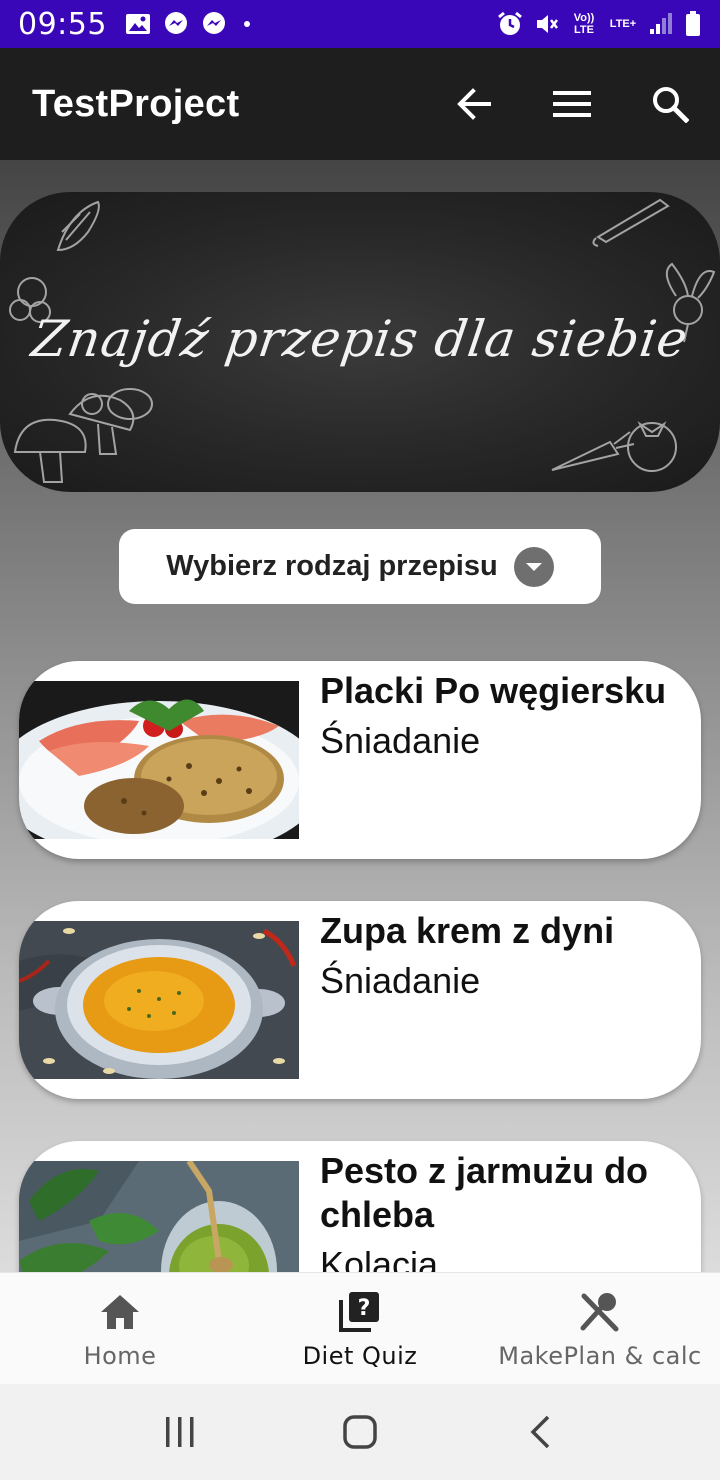 The width and height of the screenshot is (720, 1480). What do you see at coordinates (379, 1258) in the screenshot?
I see `recipe-category: Kolacja` at bounding box center [379, 1258].